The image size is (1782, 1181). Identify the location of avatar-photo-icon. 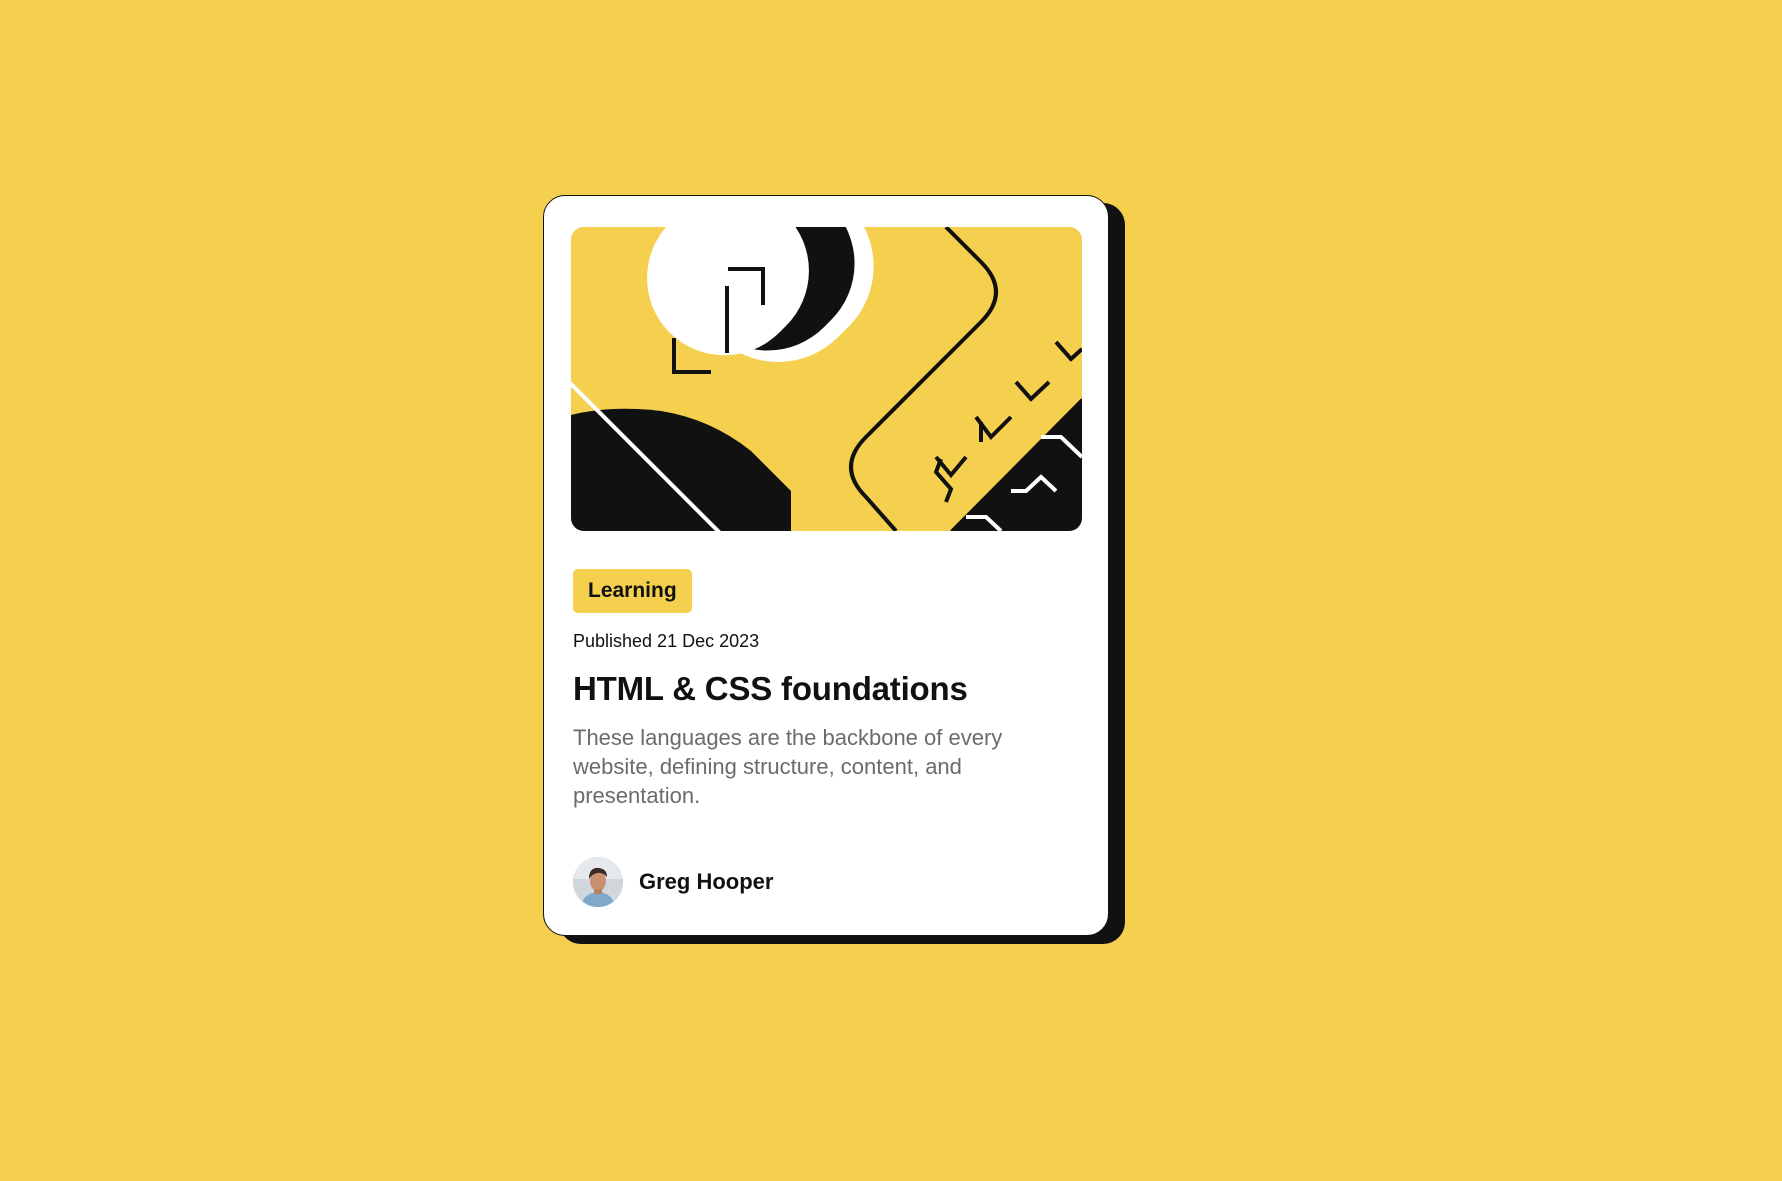
(598, 882).